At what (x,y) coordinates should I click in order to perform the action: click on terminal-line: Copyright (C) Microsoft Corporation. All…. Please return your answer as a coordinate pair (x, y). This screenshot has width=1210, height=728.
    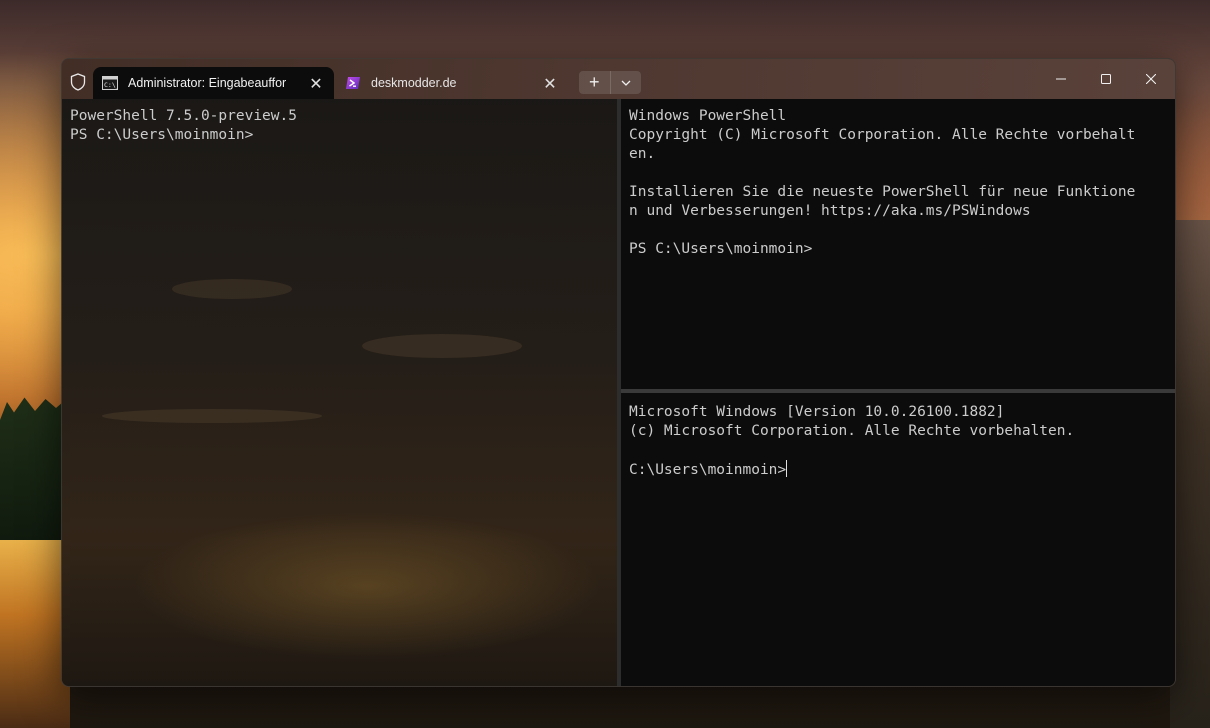
    Looking at the image, I should click on (882, 135).